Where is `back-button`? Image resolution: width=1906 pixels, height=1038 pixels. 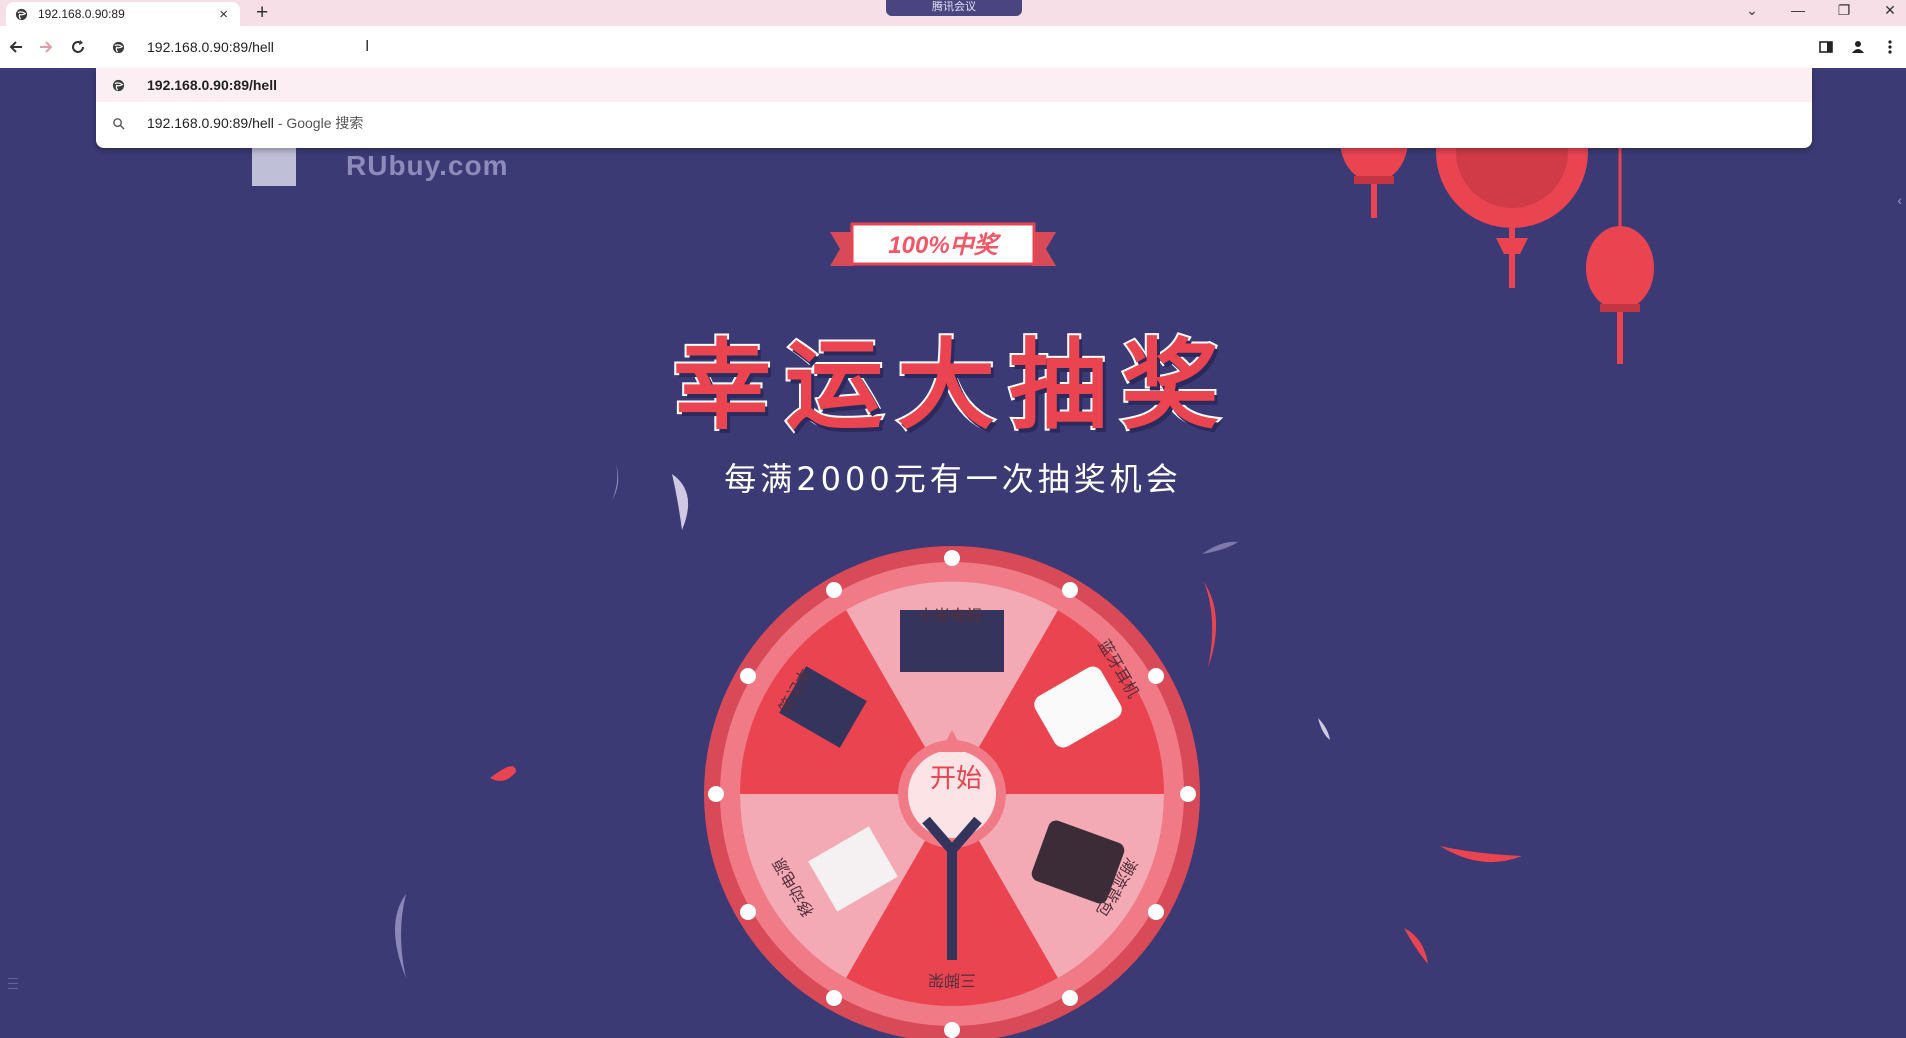
back-button is located at coordinates (16, 47).